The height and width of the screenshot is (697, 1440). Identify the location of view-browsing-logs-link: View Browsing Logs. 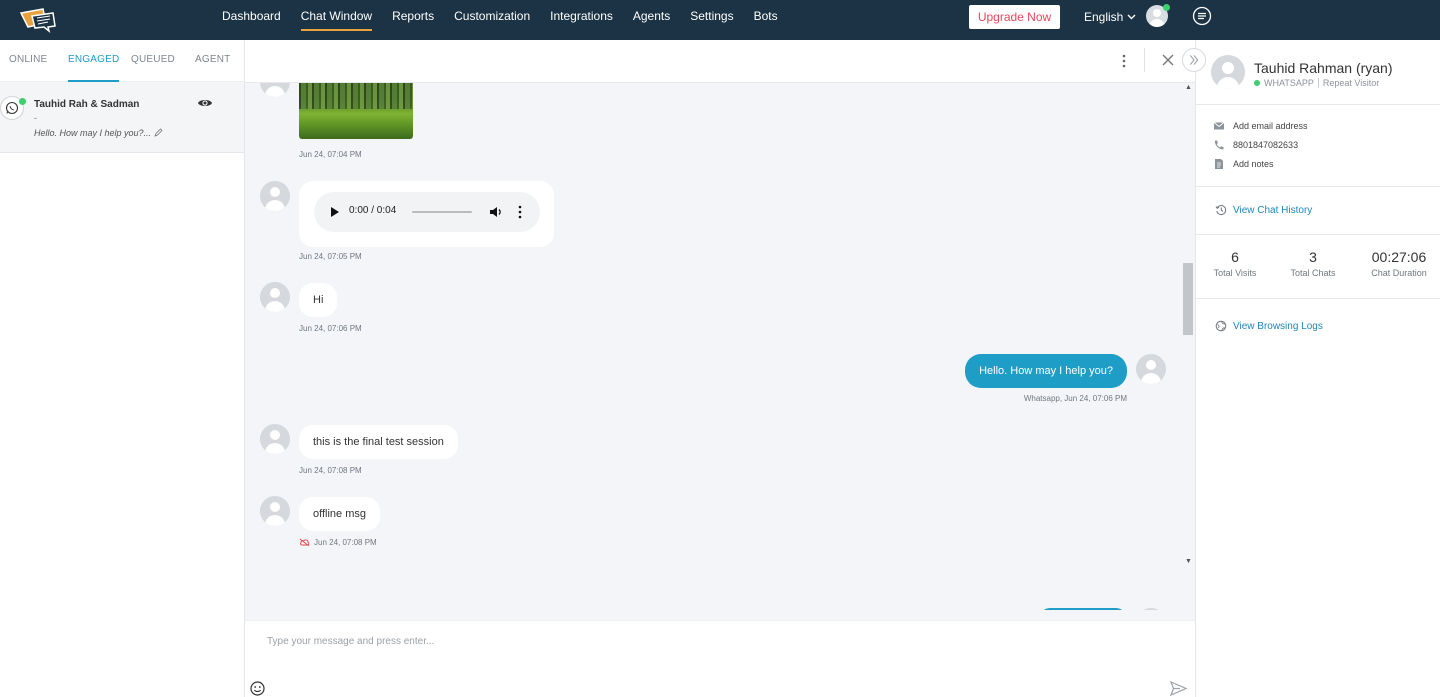
(1269, 326).